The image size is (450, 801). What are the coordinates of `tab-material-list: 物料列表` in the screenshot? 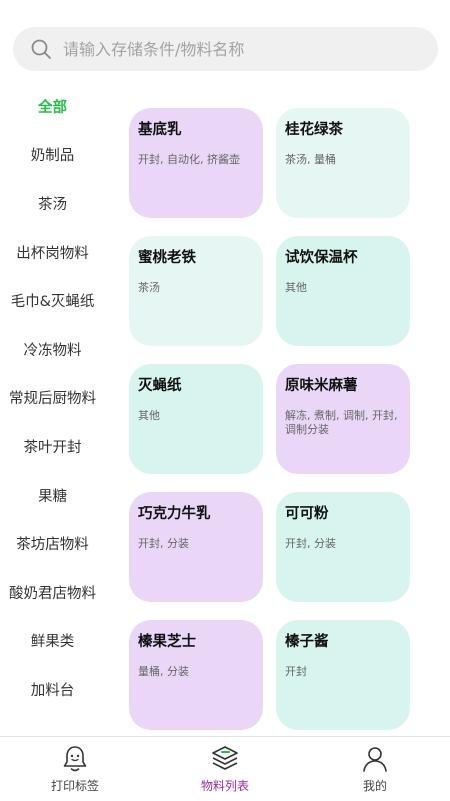 It's located at (225, 769).